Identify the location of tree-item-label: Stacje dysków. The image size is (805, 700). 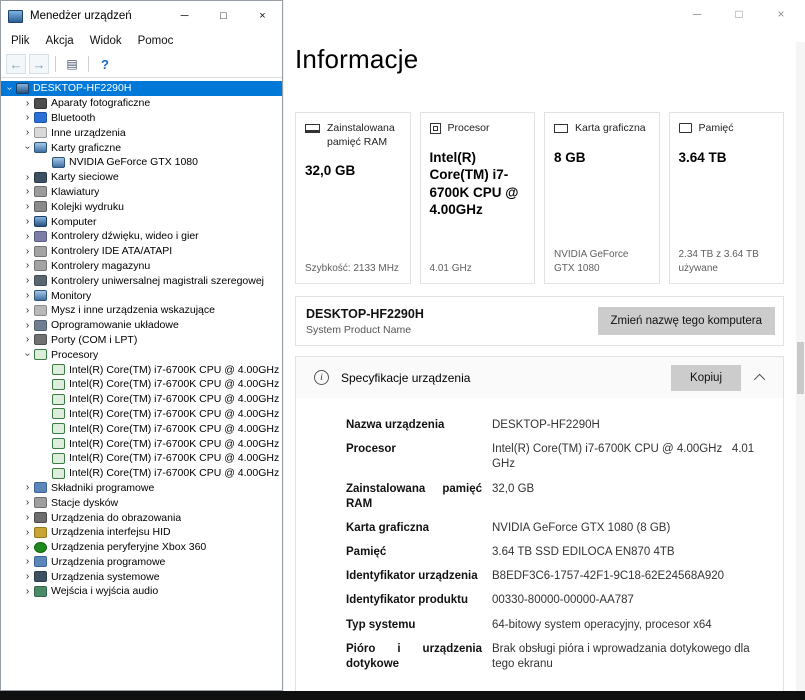
(85, 502).